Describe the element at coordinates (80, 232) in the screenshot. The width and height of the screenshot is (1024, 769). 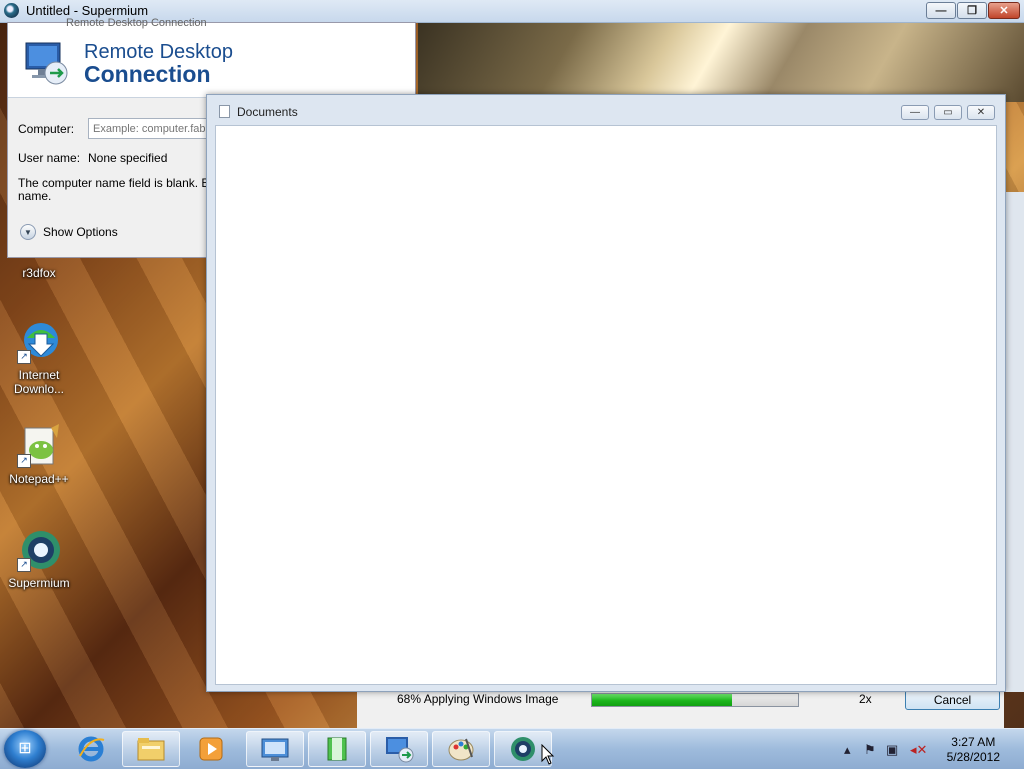
I see `show-options-link: Show Options` at that location.